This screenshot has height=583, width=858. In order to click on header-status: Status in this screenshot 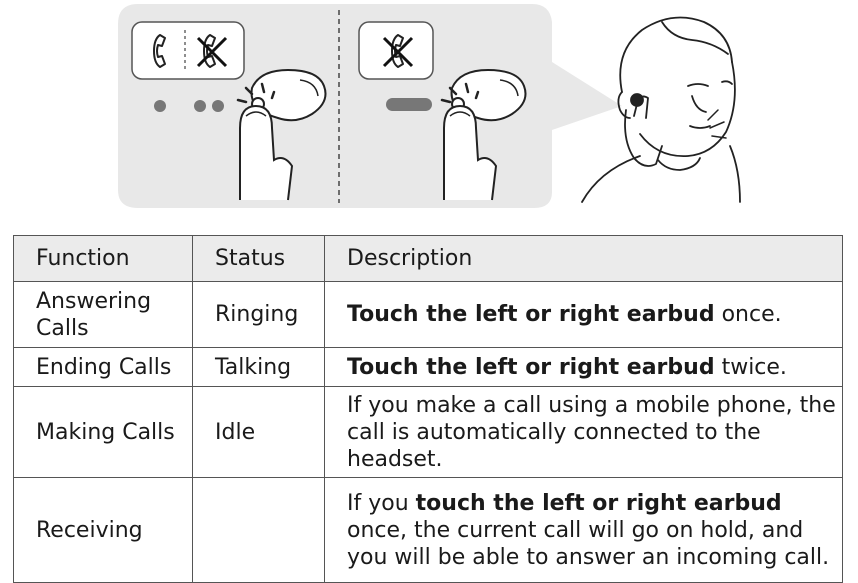, I will do `click(258, 258)`.